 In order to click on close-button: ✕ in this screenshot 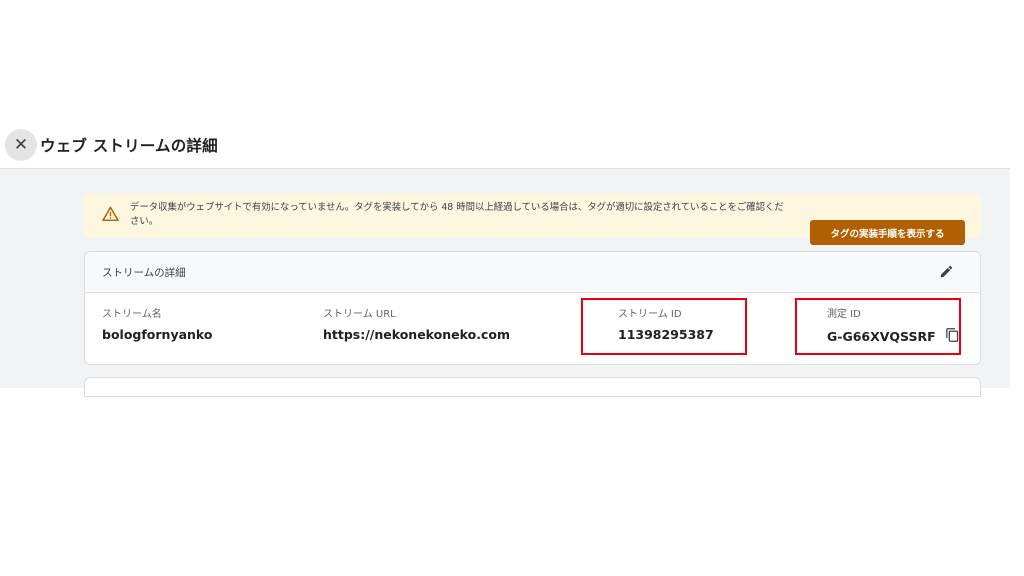, I will do `click(21, 145)`.